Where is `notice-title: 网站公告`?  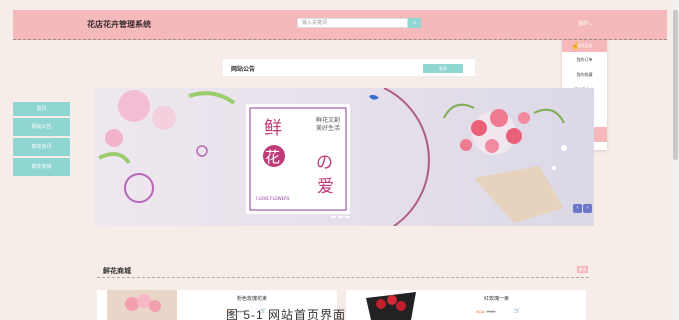
notice-title: 网站公告 is located at coordinates (243, 70).